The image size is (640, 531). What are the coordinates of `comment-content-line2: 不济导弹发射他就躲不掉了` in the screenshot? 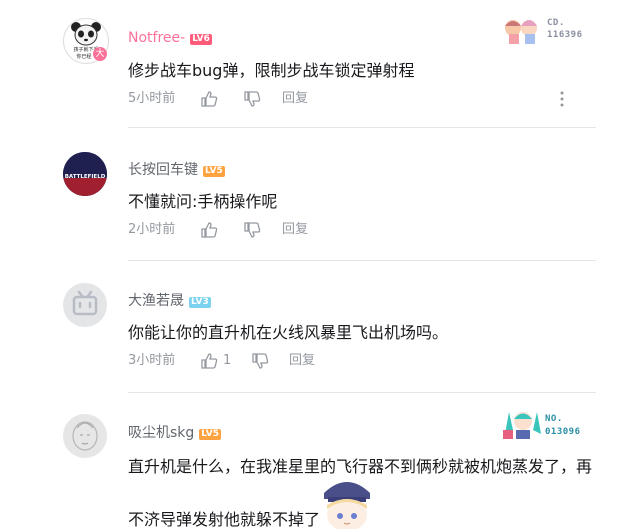 It's located at (224, 519).